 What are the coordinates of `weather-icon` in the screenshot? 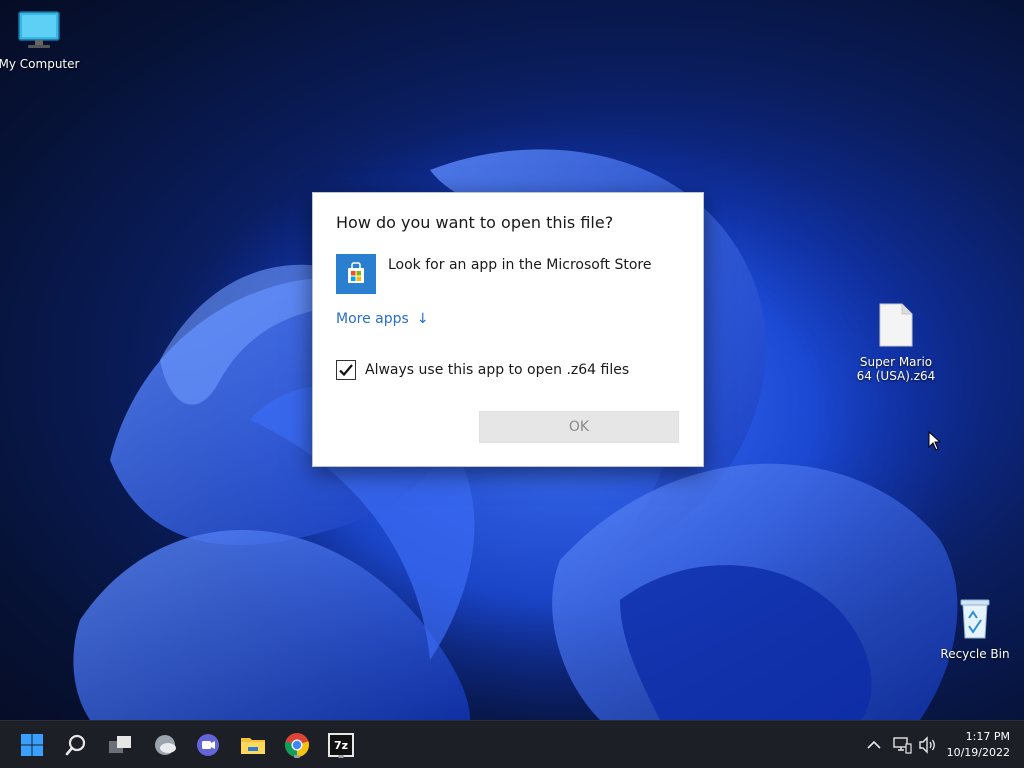 It's located at (165, 745).